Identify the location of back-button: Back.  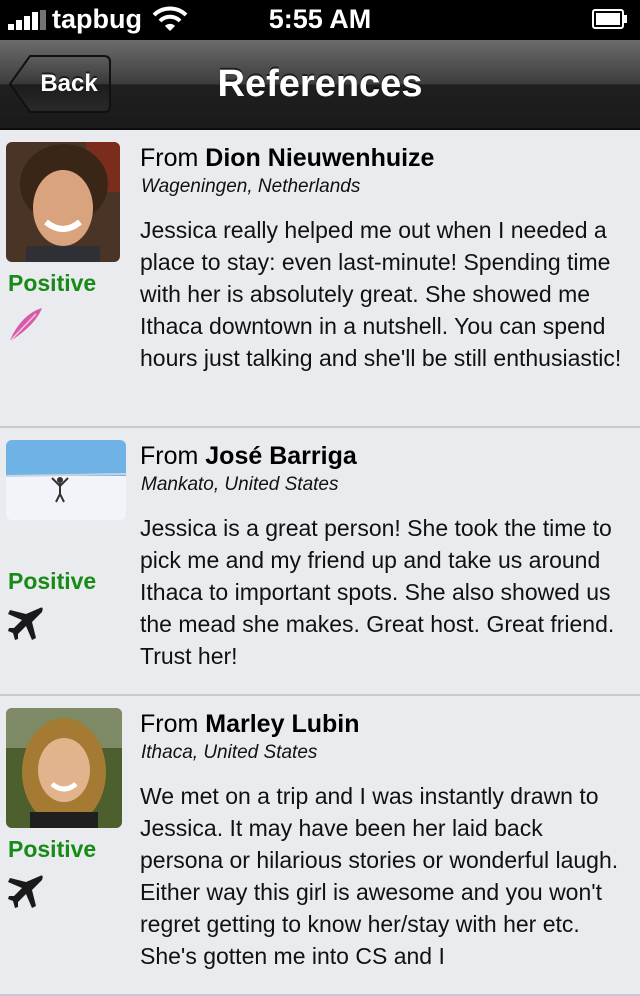
(60, 84).